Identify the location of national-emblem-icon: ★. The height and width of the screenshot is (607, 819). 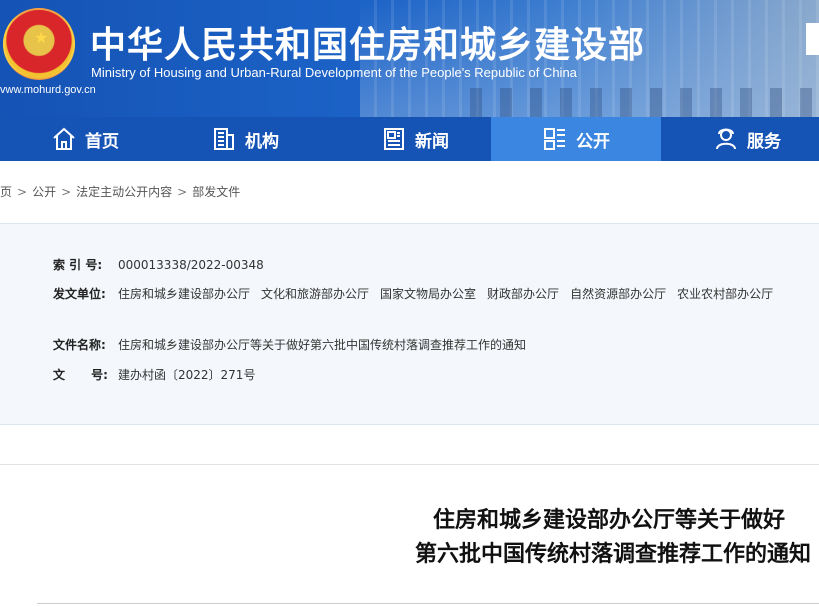
(39, 44).